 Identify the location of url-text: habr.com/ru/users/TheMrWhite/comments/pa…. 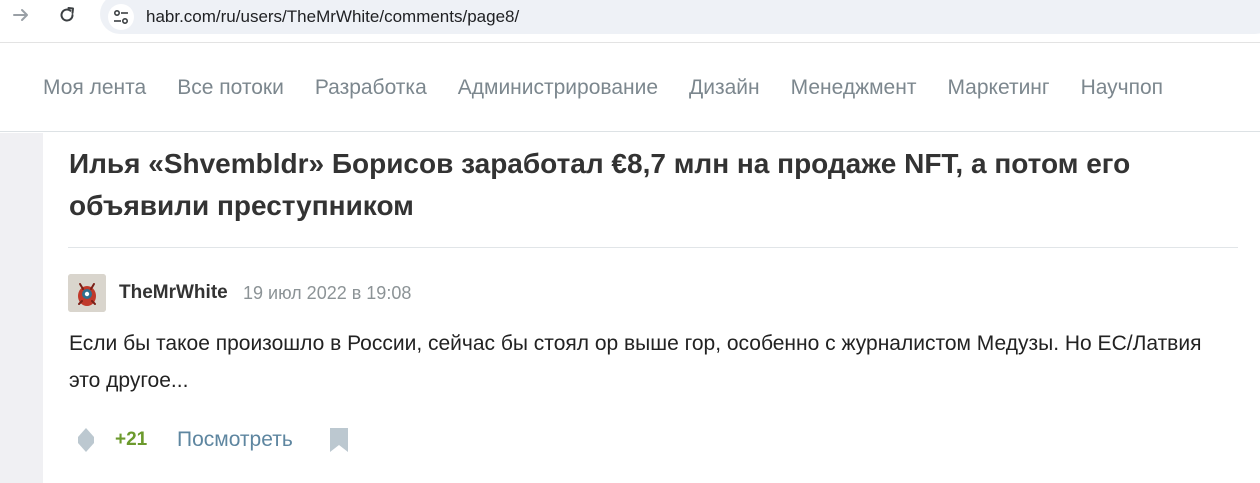
(332, 17).